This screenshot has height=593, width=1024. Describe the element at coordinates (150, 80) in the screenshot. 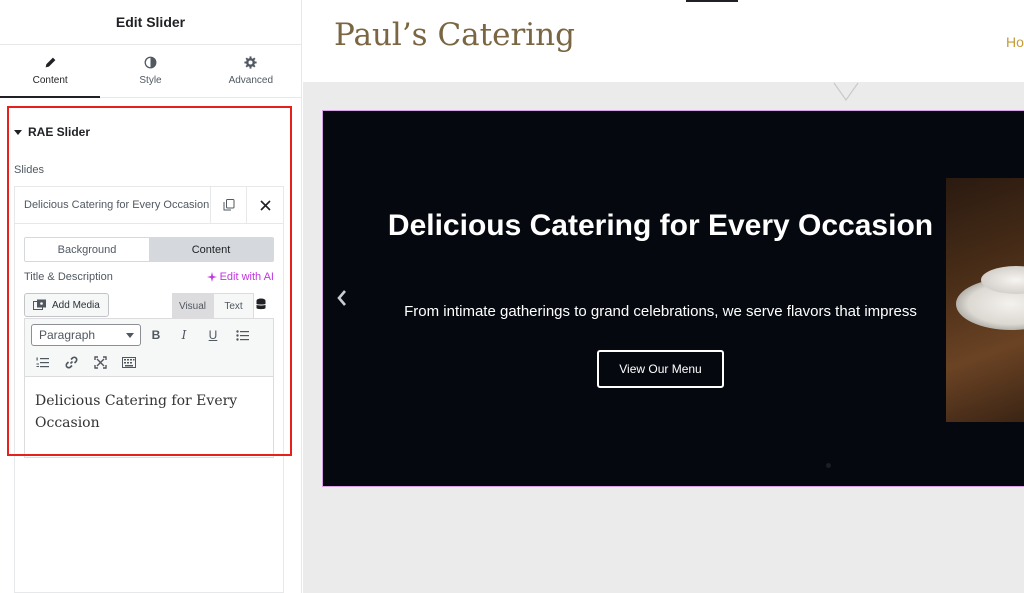

I see `tab-style-label: Style` at that location.